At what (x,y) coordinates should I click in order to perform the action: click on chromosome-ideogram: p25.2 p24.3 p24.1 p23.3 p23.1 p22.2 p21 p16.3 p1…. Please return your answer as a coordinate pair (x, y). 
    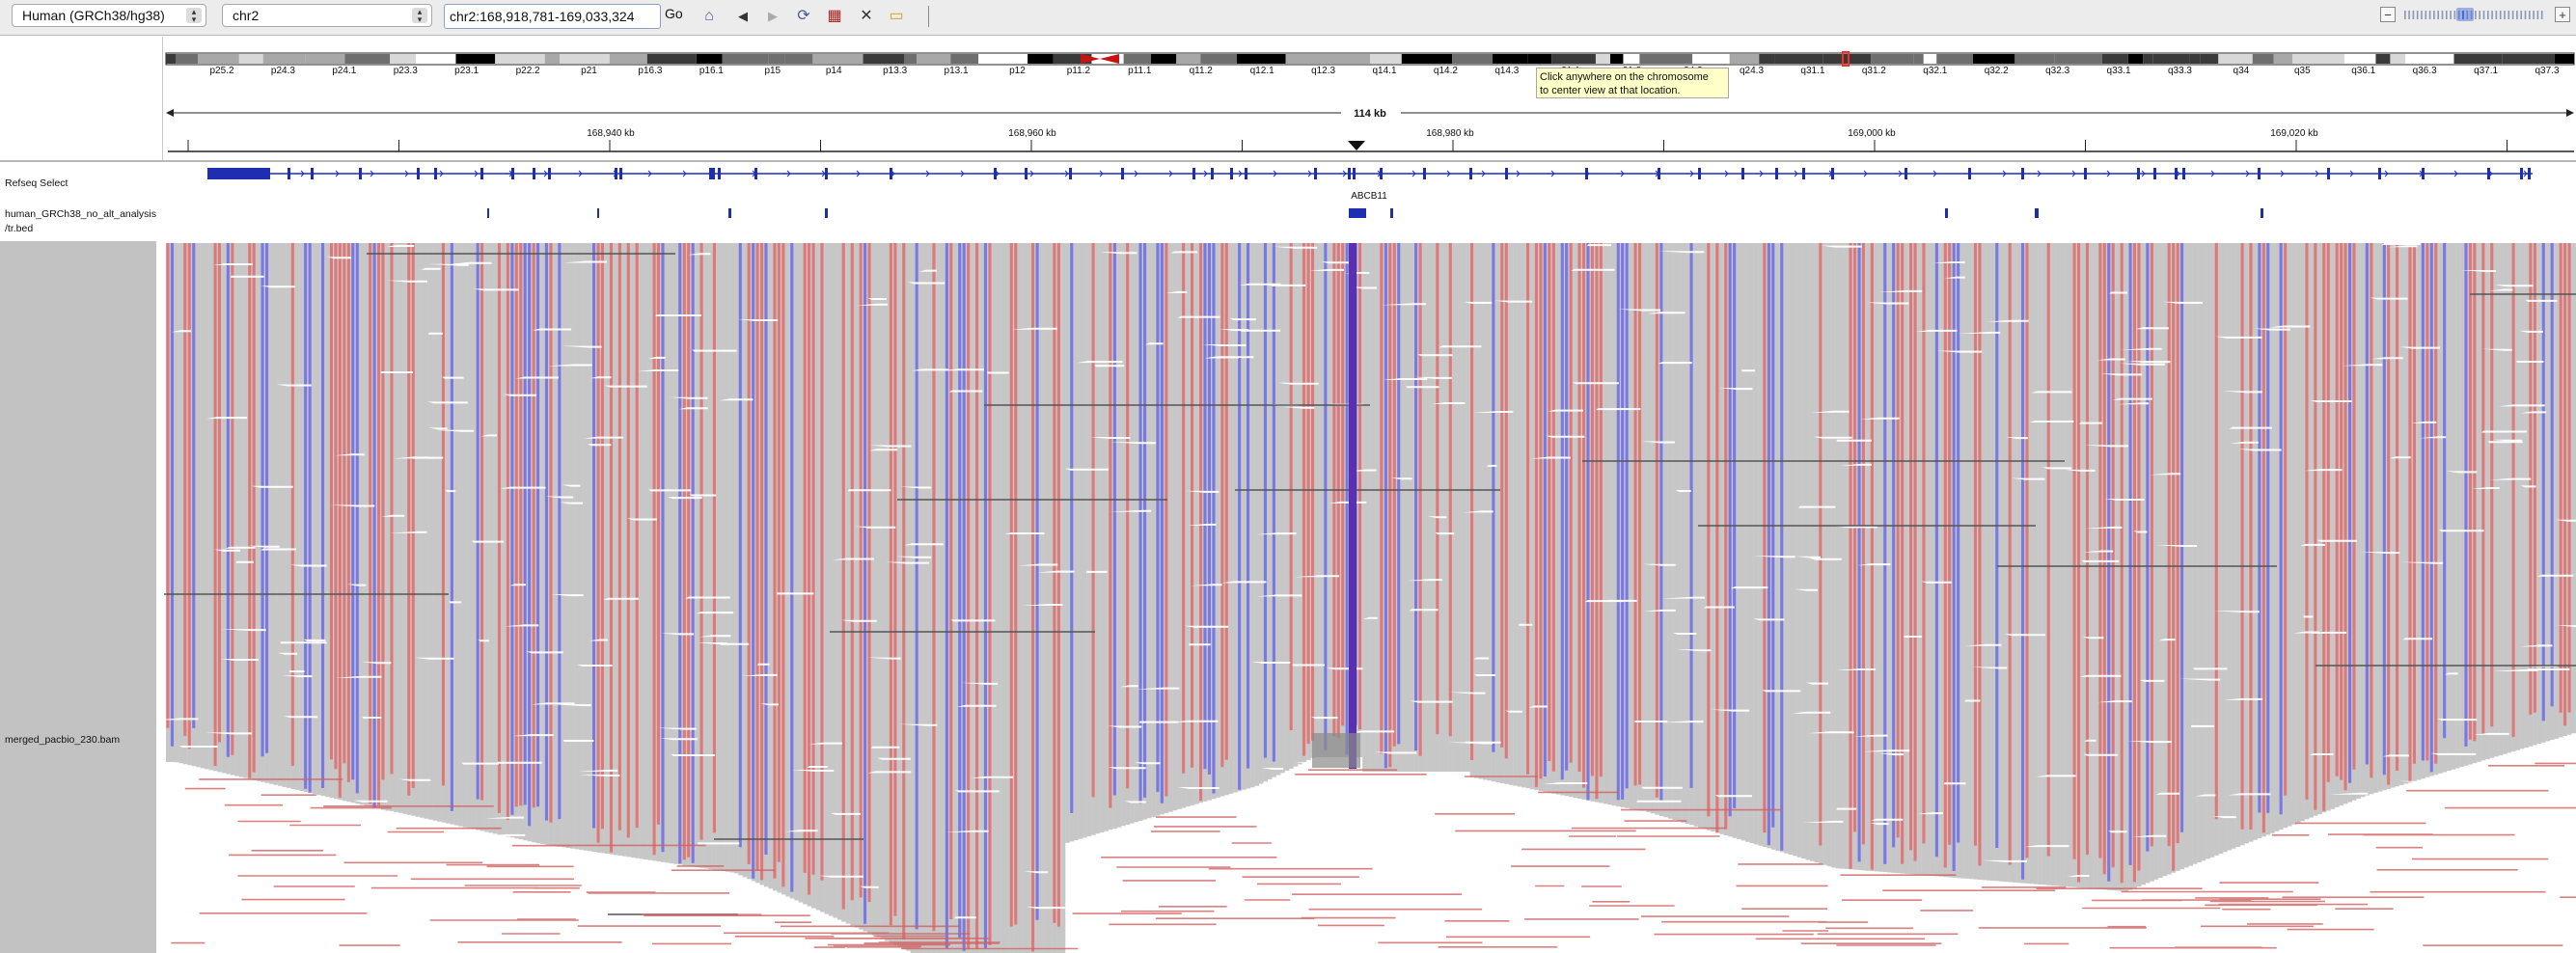
    Looking at the image, I should click on (1370, 63).